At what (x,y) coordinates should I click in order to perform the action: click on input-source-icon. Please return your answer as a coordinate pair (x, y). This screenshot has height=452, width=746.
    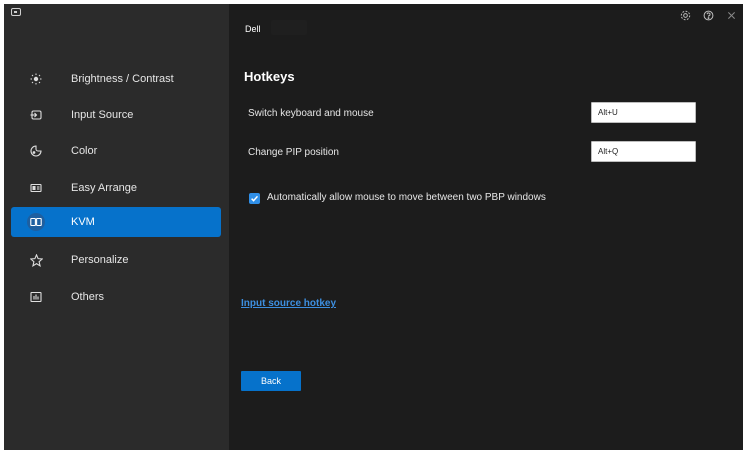
    Looking at the image, I should click on (36, 115).